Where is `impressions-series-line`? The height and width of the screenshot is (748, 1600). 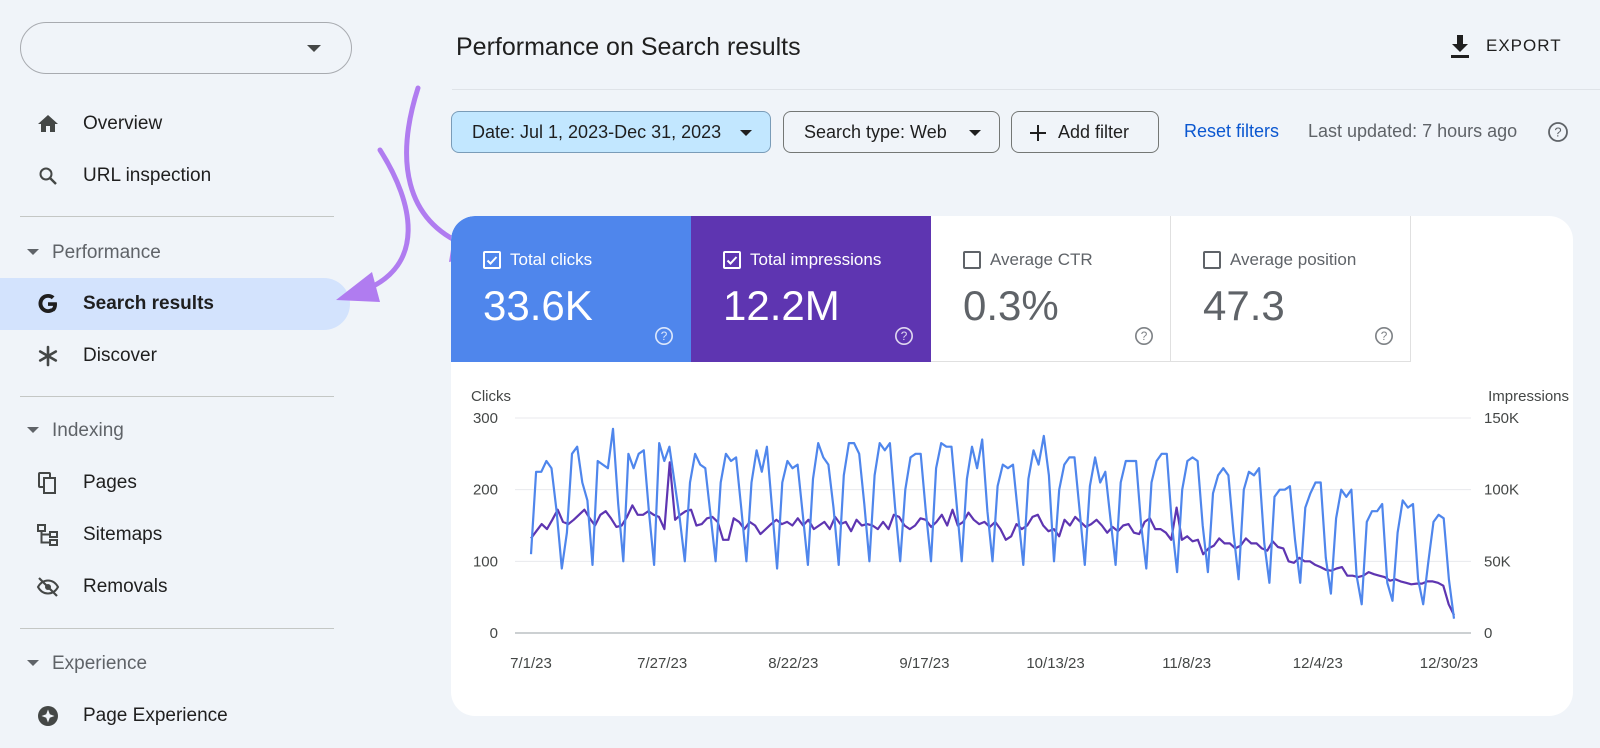
impressions-series-line is located at coordinates (992, 538).